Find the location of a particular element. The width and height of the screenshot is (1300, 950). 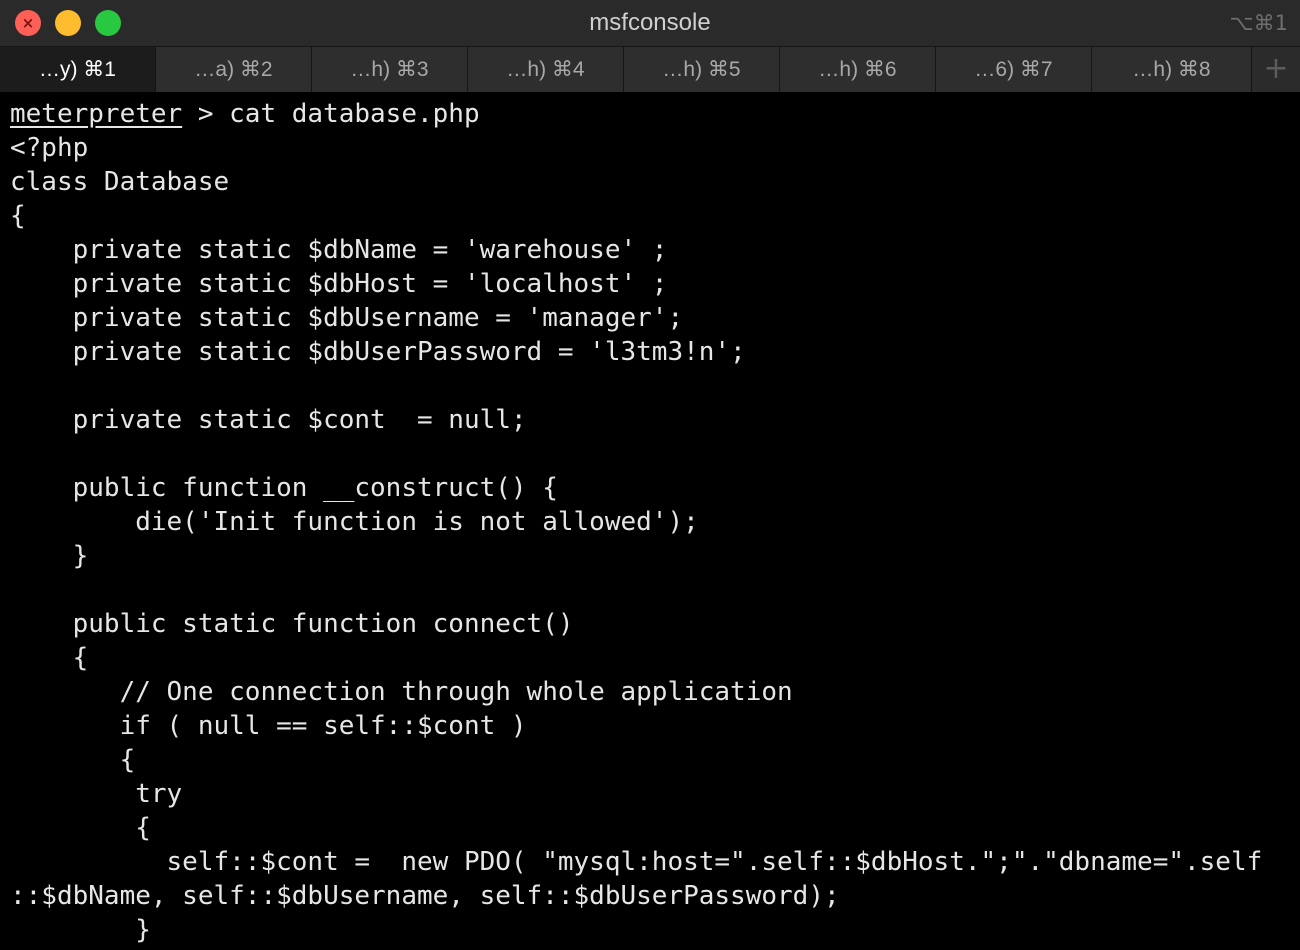

new-tab-button: + is located at coordinates (1276, 69).